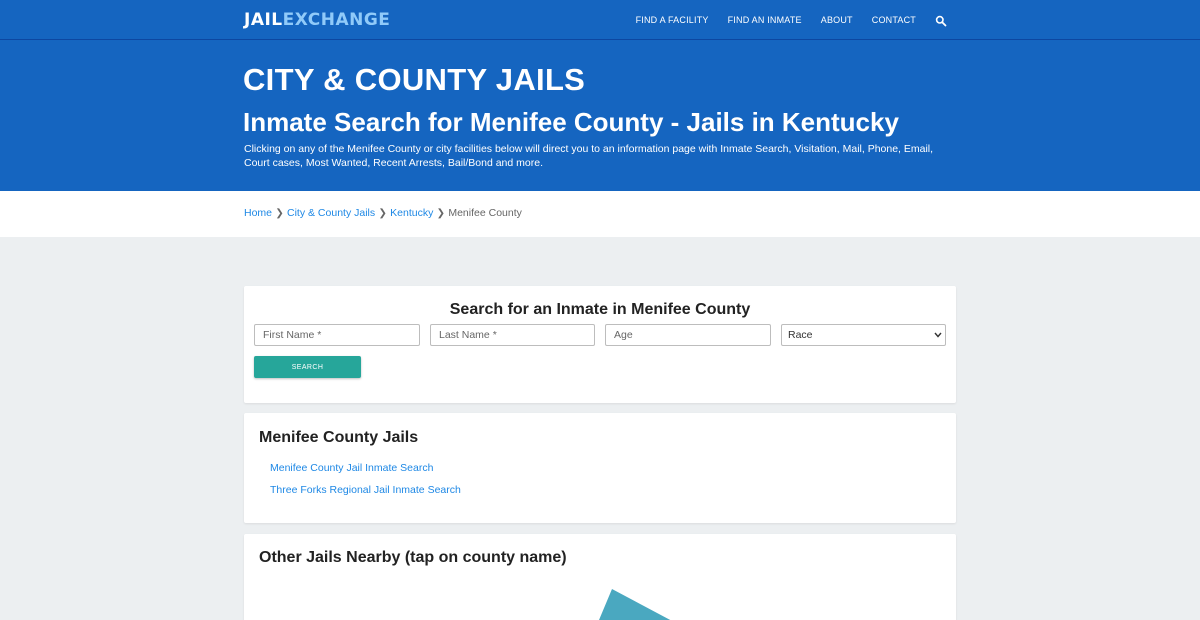 This screenshot has height=620, width=1200. I want to click on county-map, so click(634, 604).